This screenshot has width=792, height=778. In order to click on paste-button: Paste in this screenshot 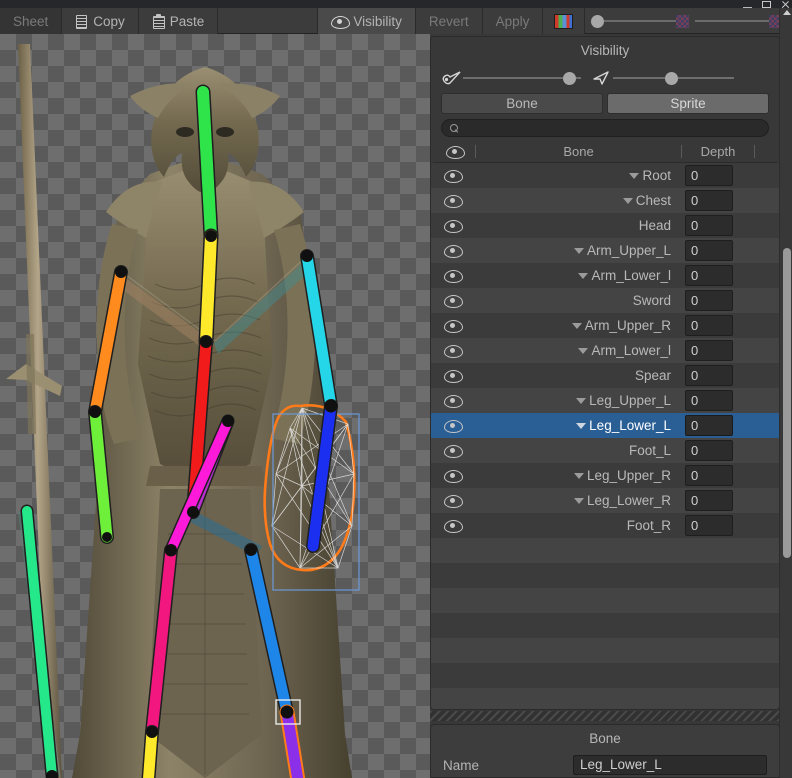, I will do `click(178, 21)`.